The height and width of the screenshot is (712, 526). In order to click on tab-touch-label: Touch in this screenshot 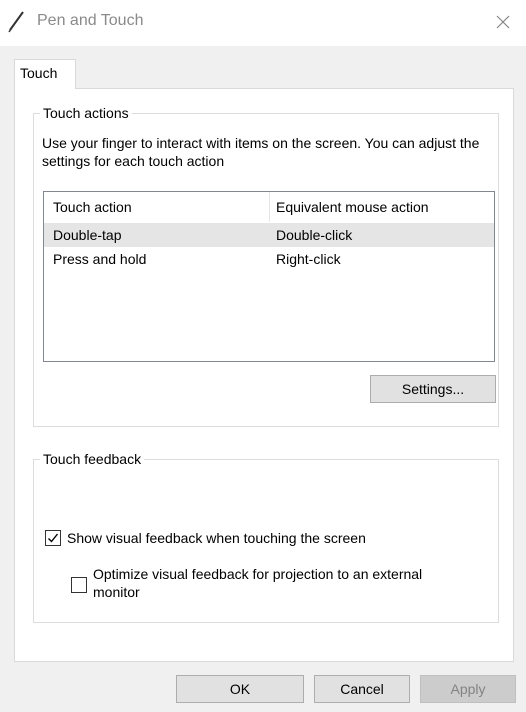, I will do `click(39, 73)`.